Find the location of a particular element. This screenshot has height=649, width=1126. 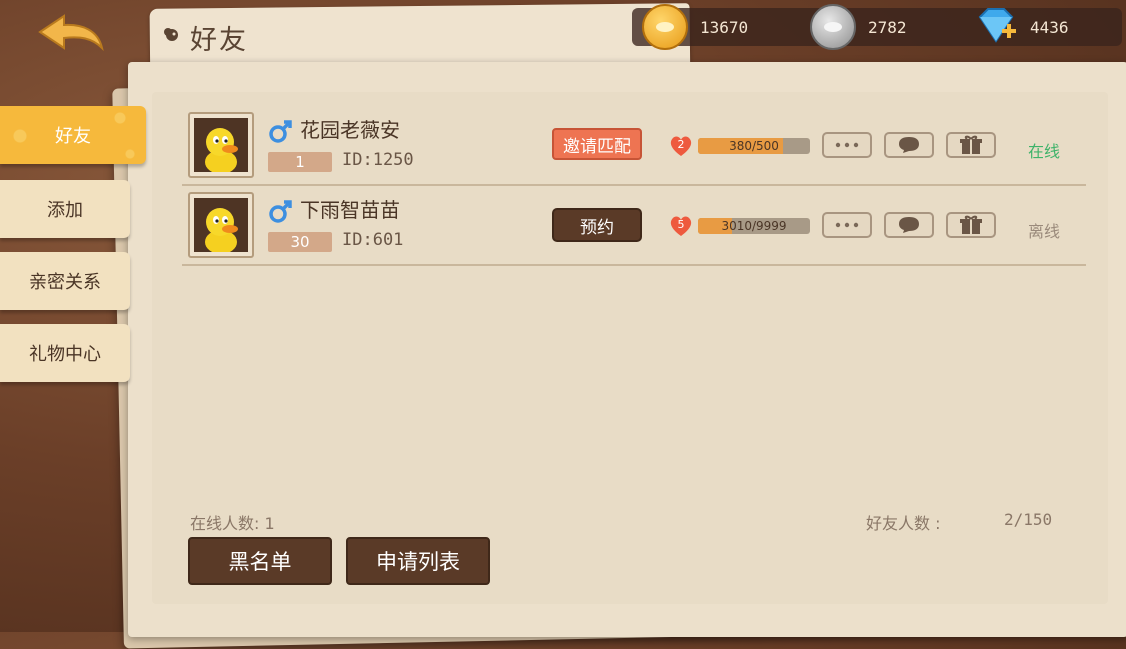

sidebar-item-friends: 好友 is located at coordinates (73, 135).